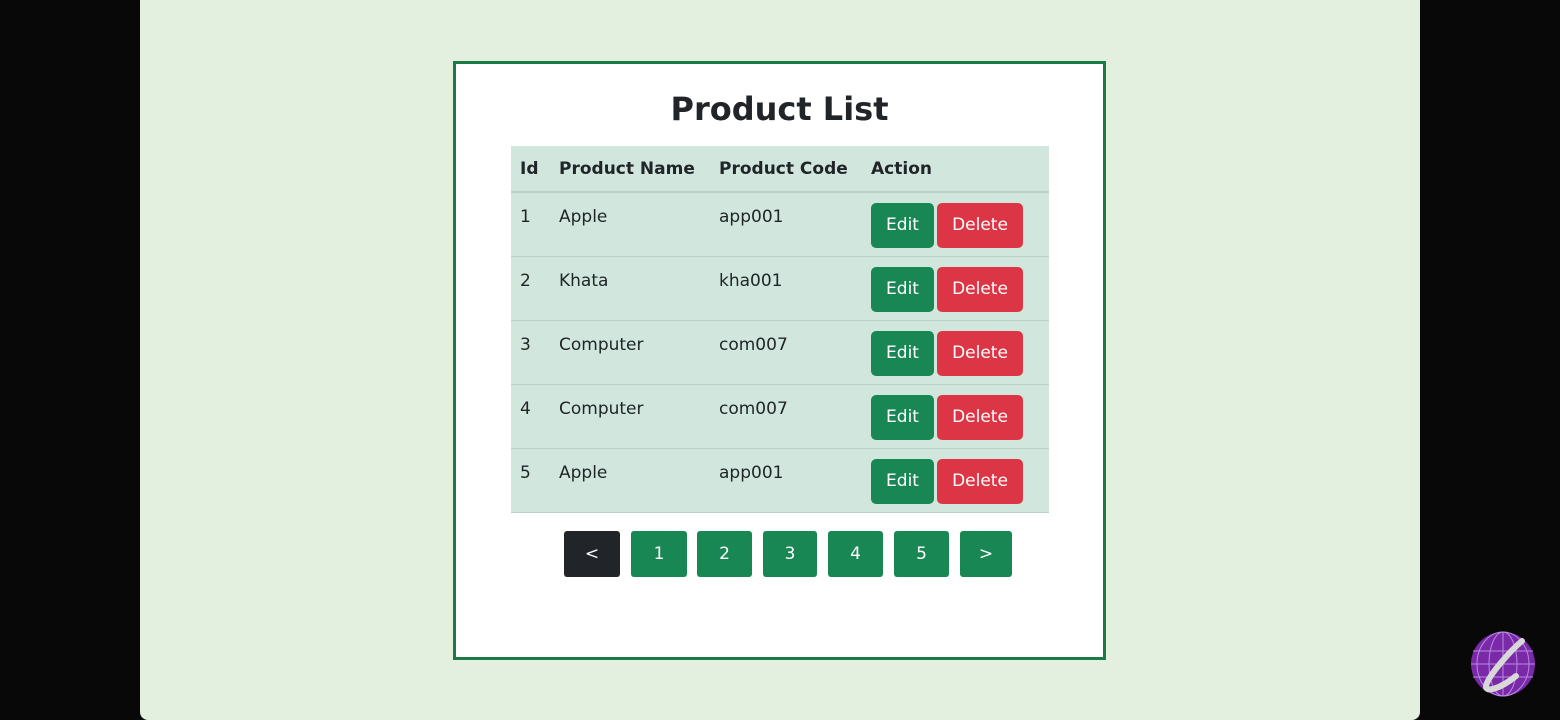  Describe the element at coordinates (630, 288) in the screenshot. I see `cell-product-name: Khata` at that location.